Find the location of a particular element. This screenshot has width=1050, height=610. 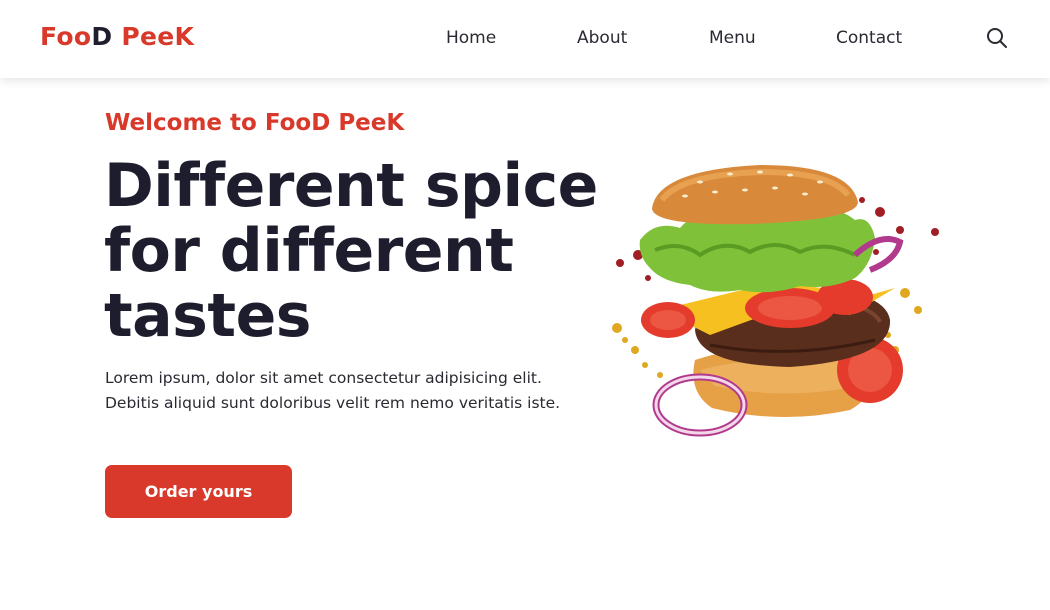

nav-link-home: Home is located at coordinates (471, 38).